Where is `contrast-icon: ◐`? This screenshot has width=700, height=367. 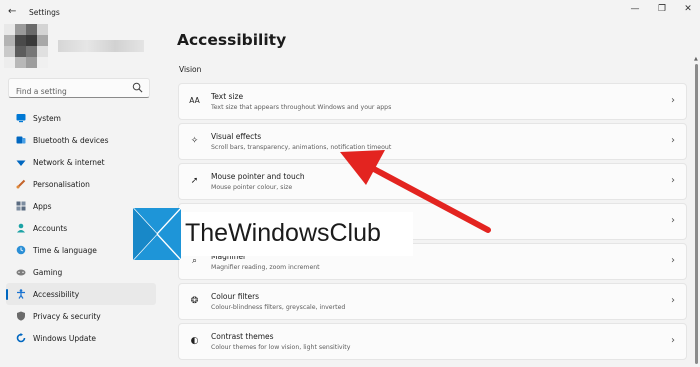 contrast-icon: ◐ is located at coordinates (194, 341).